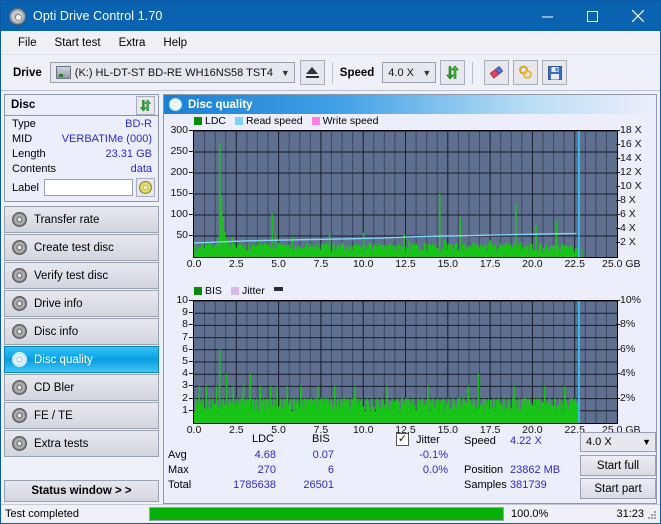 The image size is (661, 524). I want to click on stats-col-ldc: LDC, so click(263, 439).